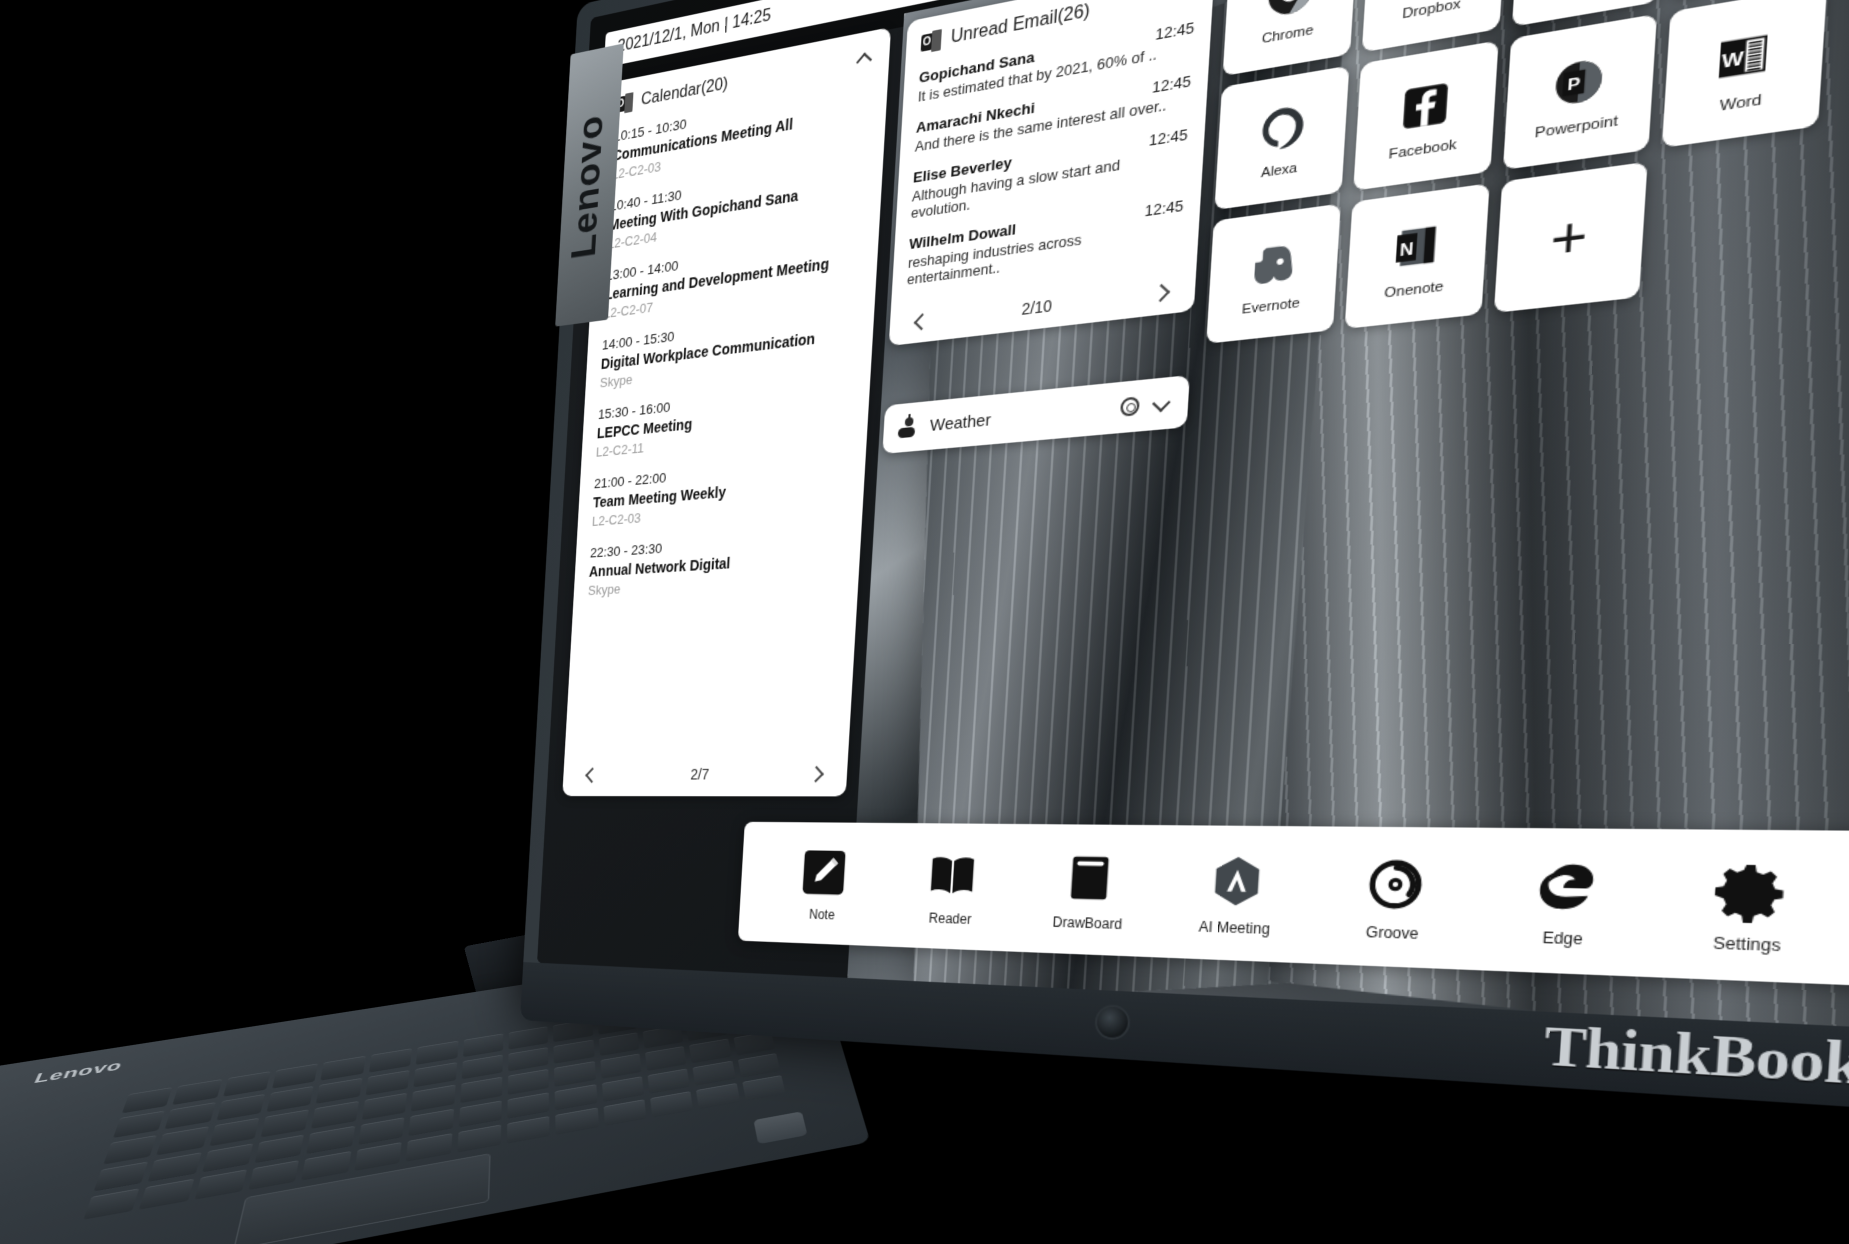 The width and height of the screenshot is (1849, 1244). I want to click on dock-item-label: Groove, so click(1392, 932).